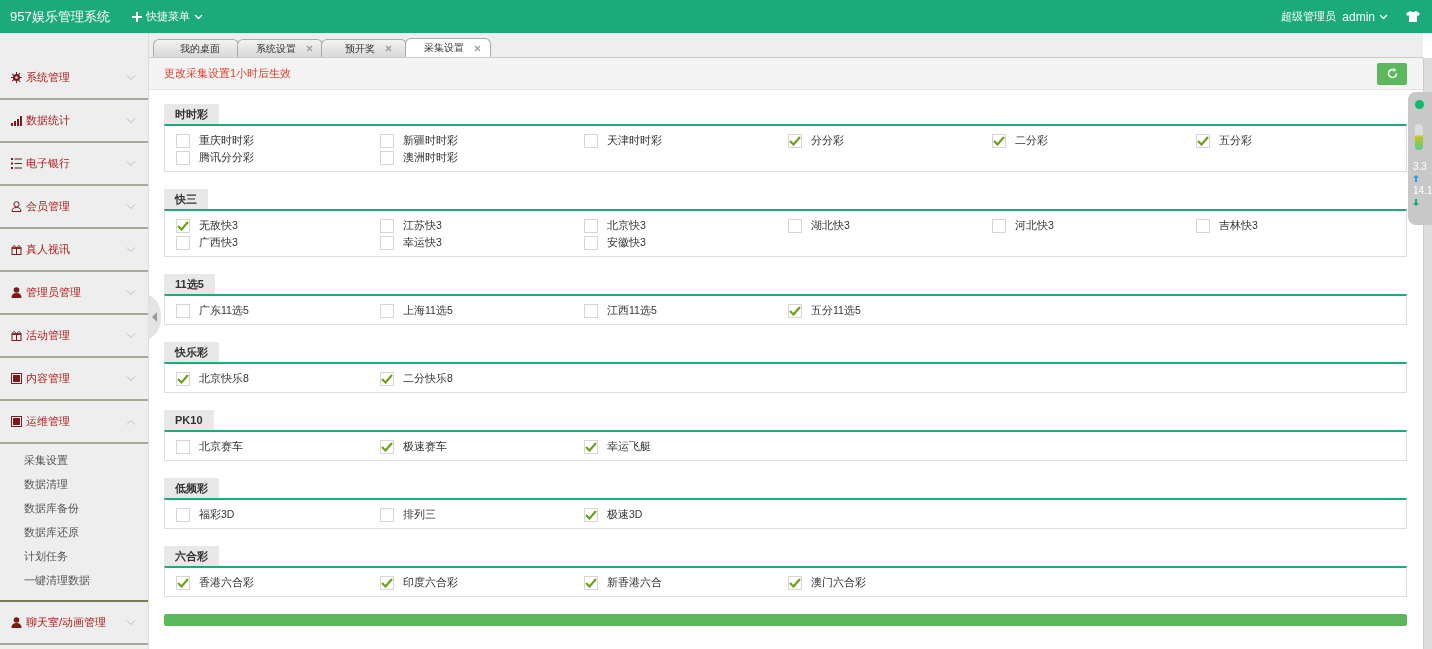  Describe the element at coordinates (191, 352) in the screenshot. I see `group-title: 快乐彩` at that location.